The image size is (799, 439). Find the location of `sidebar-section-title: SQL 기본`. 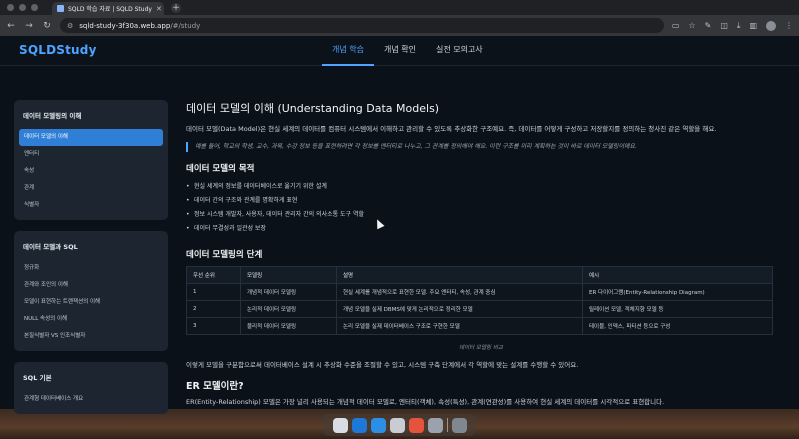

sidebar-section-title: SQL 기본 is located at coordinates (37, 378).